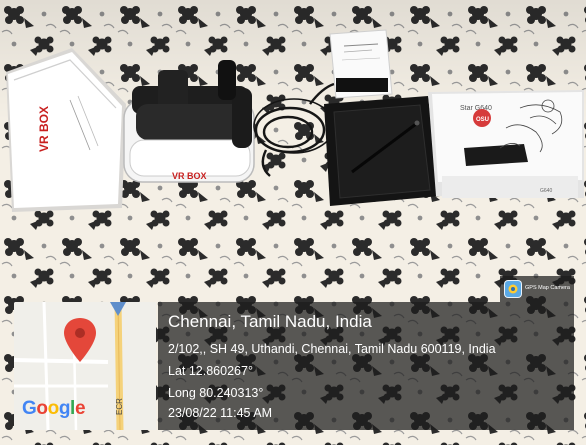 This screenshot has width=586, height=445. I want to click on longitude-readout: Long 80.240313°, so click(216, 393).